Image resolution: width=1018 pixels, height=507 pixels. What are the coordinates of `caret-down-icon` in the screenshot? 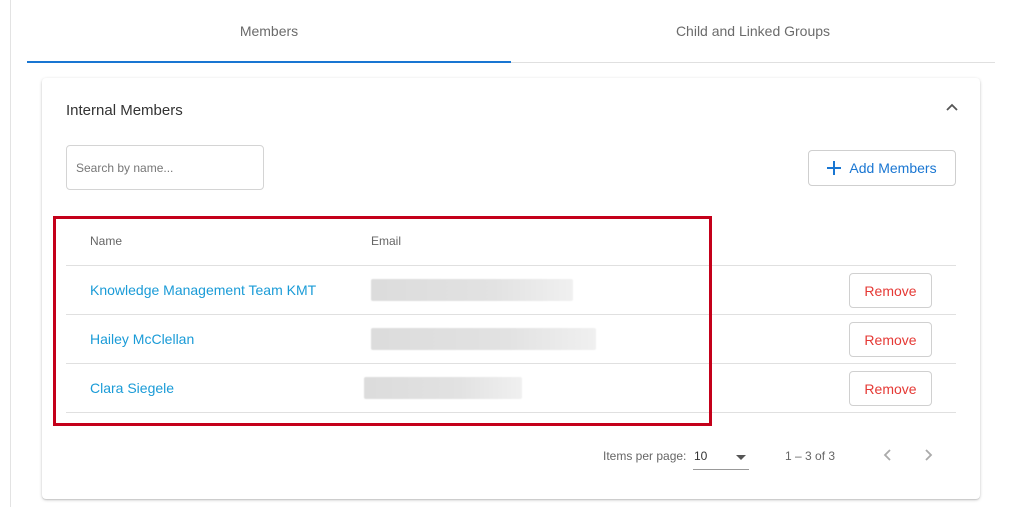 It's located at (741, 457).